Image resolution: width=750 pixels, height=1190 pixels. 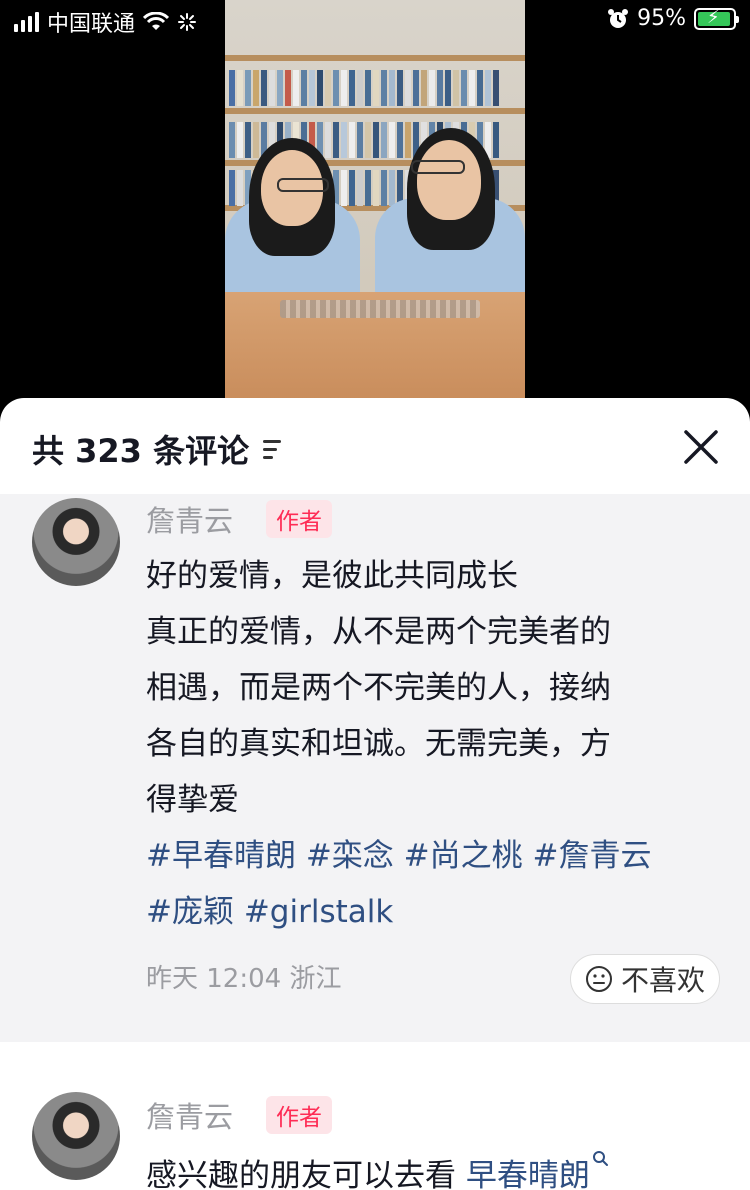 I want to click on charging-bolt-icon: ⚡, so click(x=713, y=17).